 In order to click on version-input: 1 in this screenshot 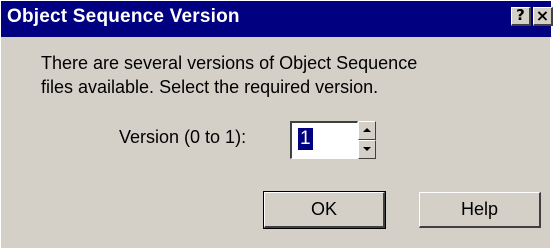, I will do `click(324, 140)`.